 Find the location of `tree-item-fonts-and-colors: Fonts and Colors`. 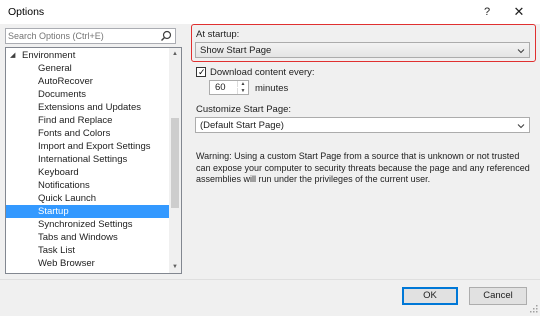

tree-item-fonts-and-colors: Fonts and Colors is located at coordinates (88, 133).